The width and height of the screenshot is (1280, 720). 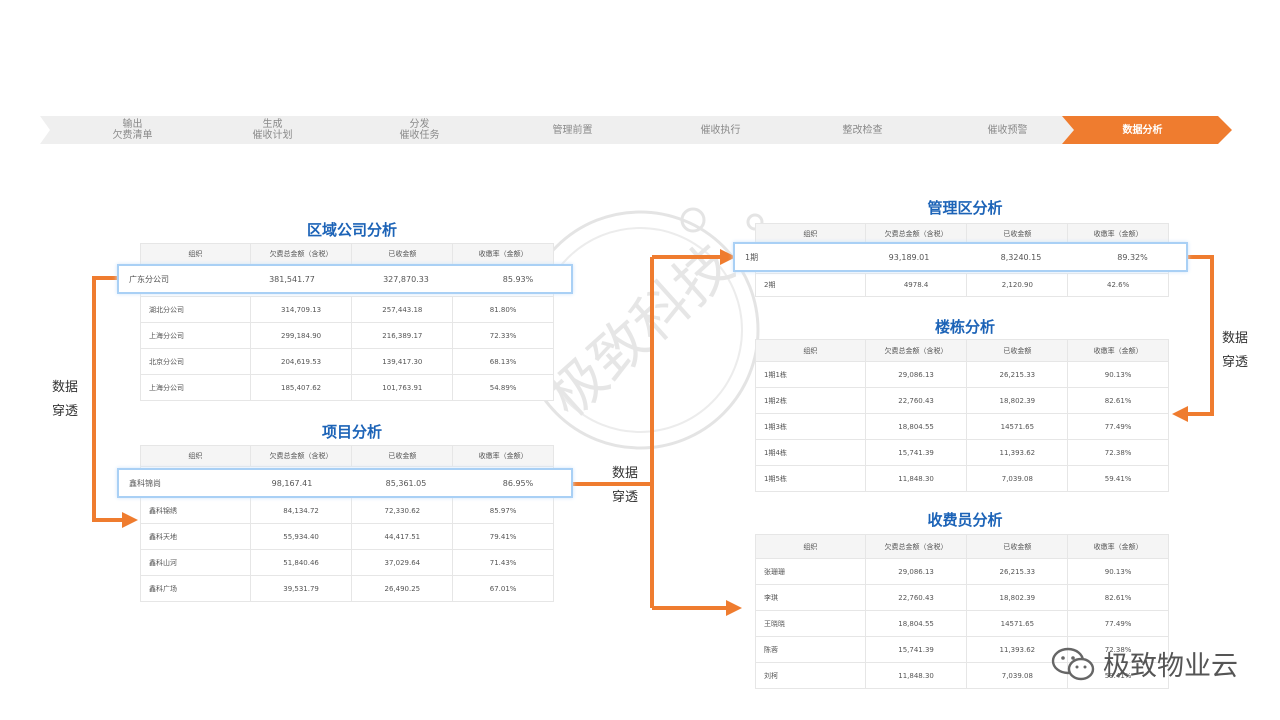 What do you see at coordinates (347, 536) in the screenshot?
I see `table-row: 鑫科天地 55,934.40 44,417.51 79.41%` at bounding box center [347, 536].